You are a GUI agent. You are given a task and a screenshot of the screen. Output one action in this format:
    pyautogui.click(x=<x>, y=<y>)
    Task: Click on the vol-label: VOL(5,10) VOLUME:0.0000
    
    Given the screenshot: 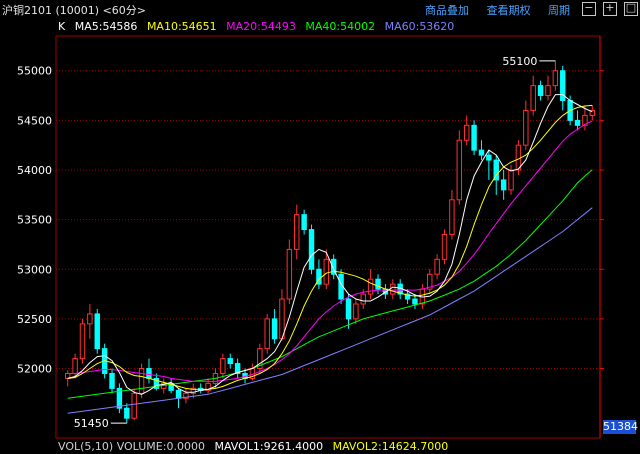 What is the action you would take?
    pyautogui.click(x=131, y=446)
    